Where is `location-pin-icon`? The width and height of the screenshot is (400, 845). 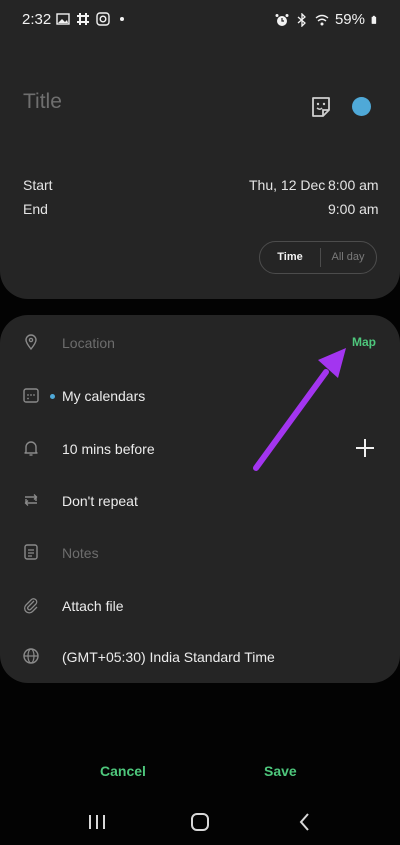 location-pin-icon is located at coordinates (31, 342).